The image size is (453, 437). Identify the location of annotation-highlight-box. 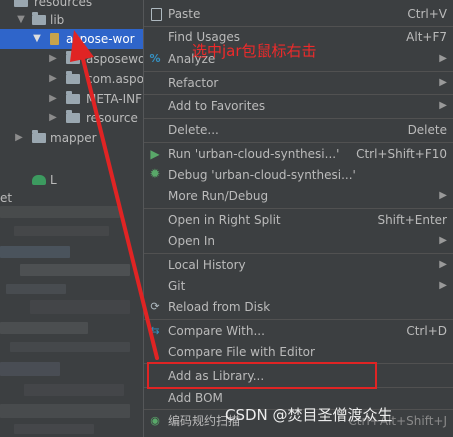
(262, 375).